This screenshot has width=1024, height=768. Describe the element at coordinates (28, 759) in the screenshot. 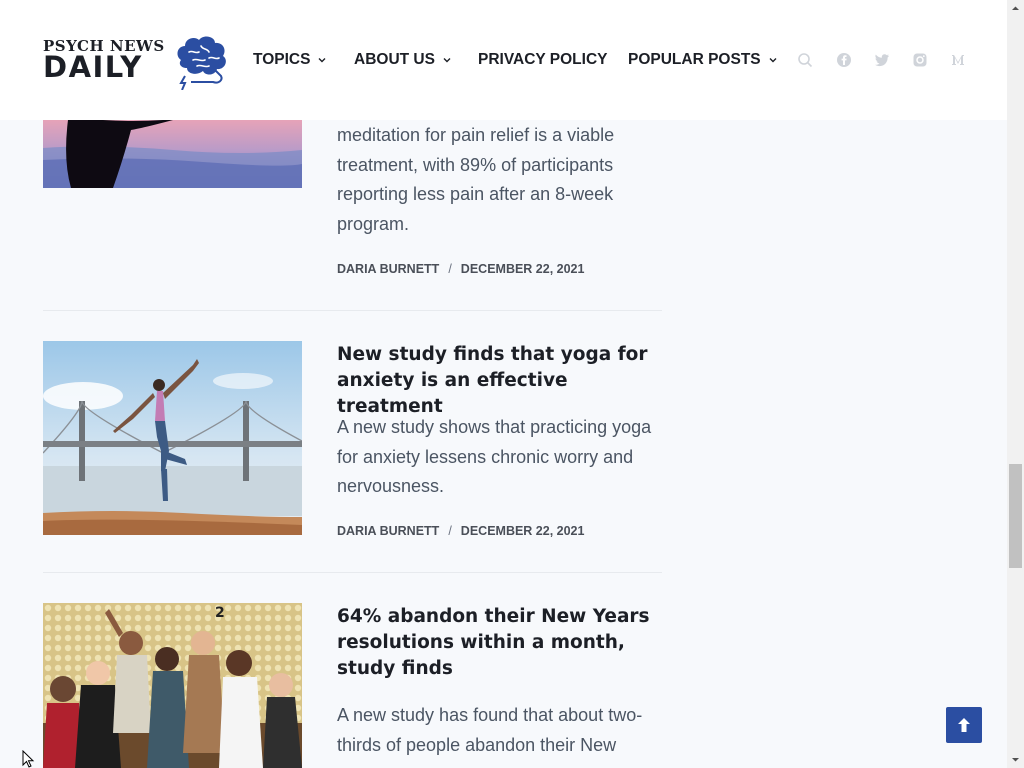

I see `mouse-cursor-icon` at that location.